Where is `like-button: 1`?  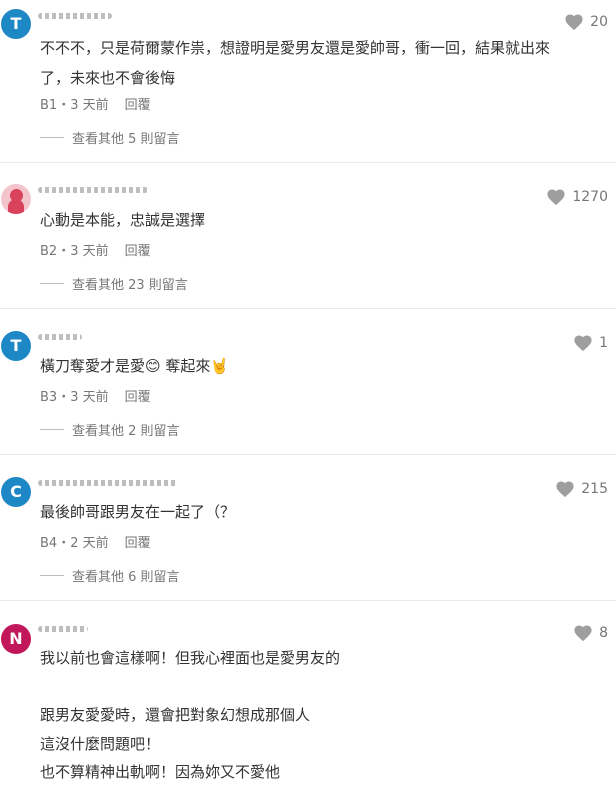 like-button: 1 is located at coordinates (590, 343).